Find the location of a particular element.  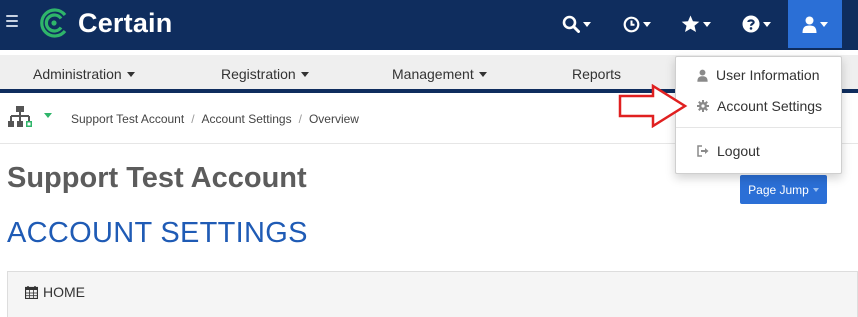

recent-menu is located at coordinates (637, 24).